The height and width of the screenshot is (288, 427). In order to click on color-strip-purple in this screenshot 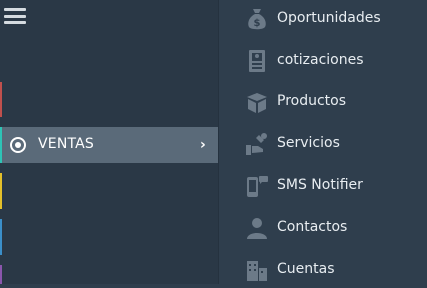, I will do `click(1, 274)`.